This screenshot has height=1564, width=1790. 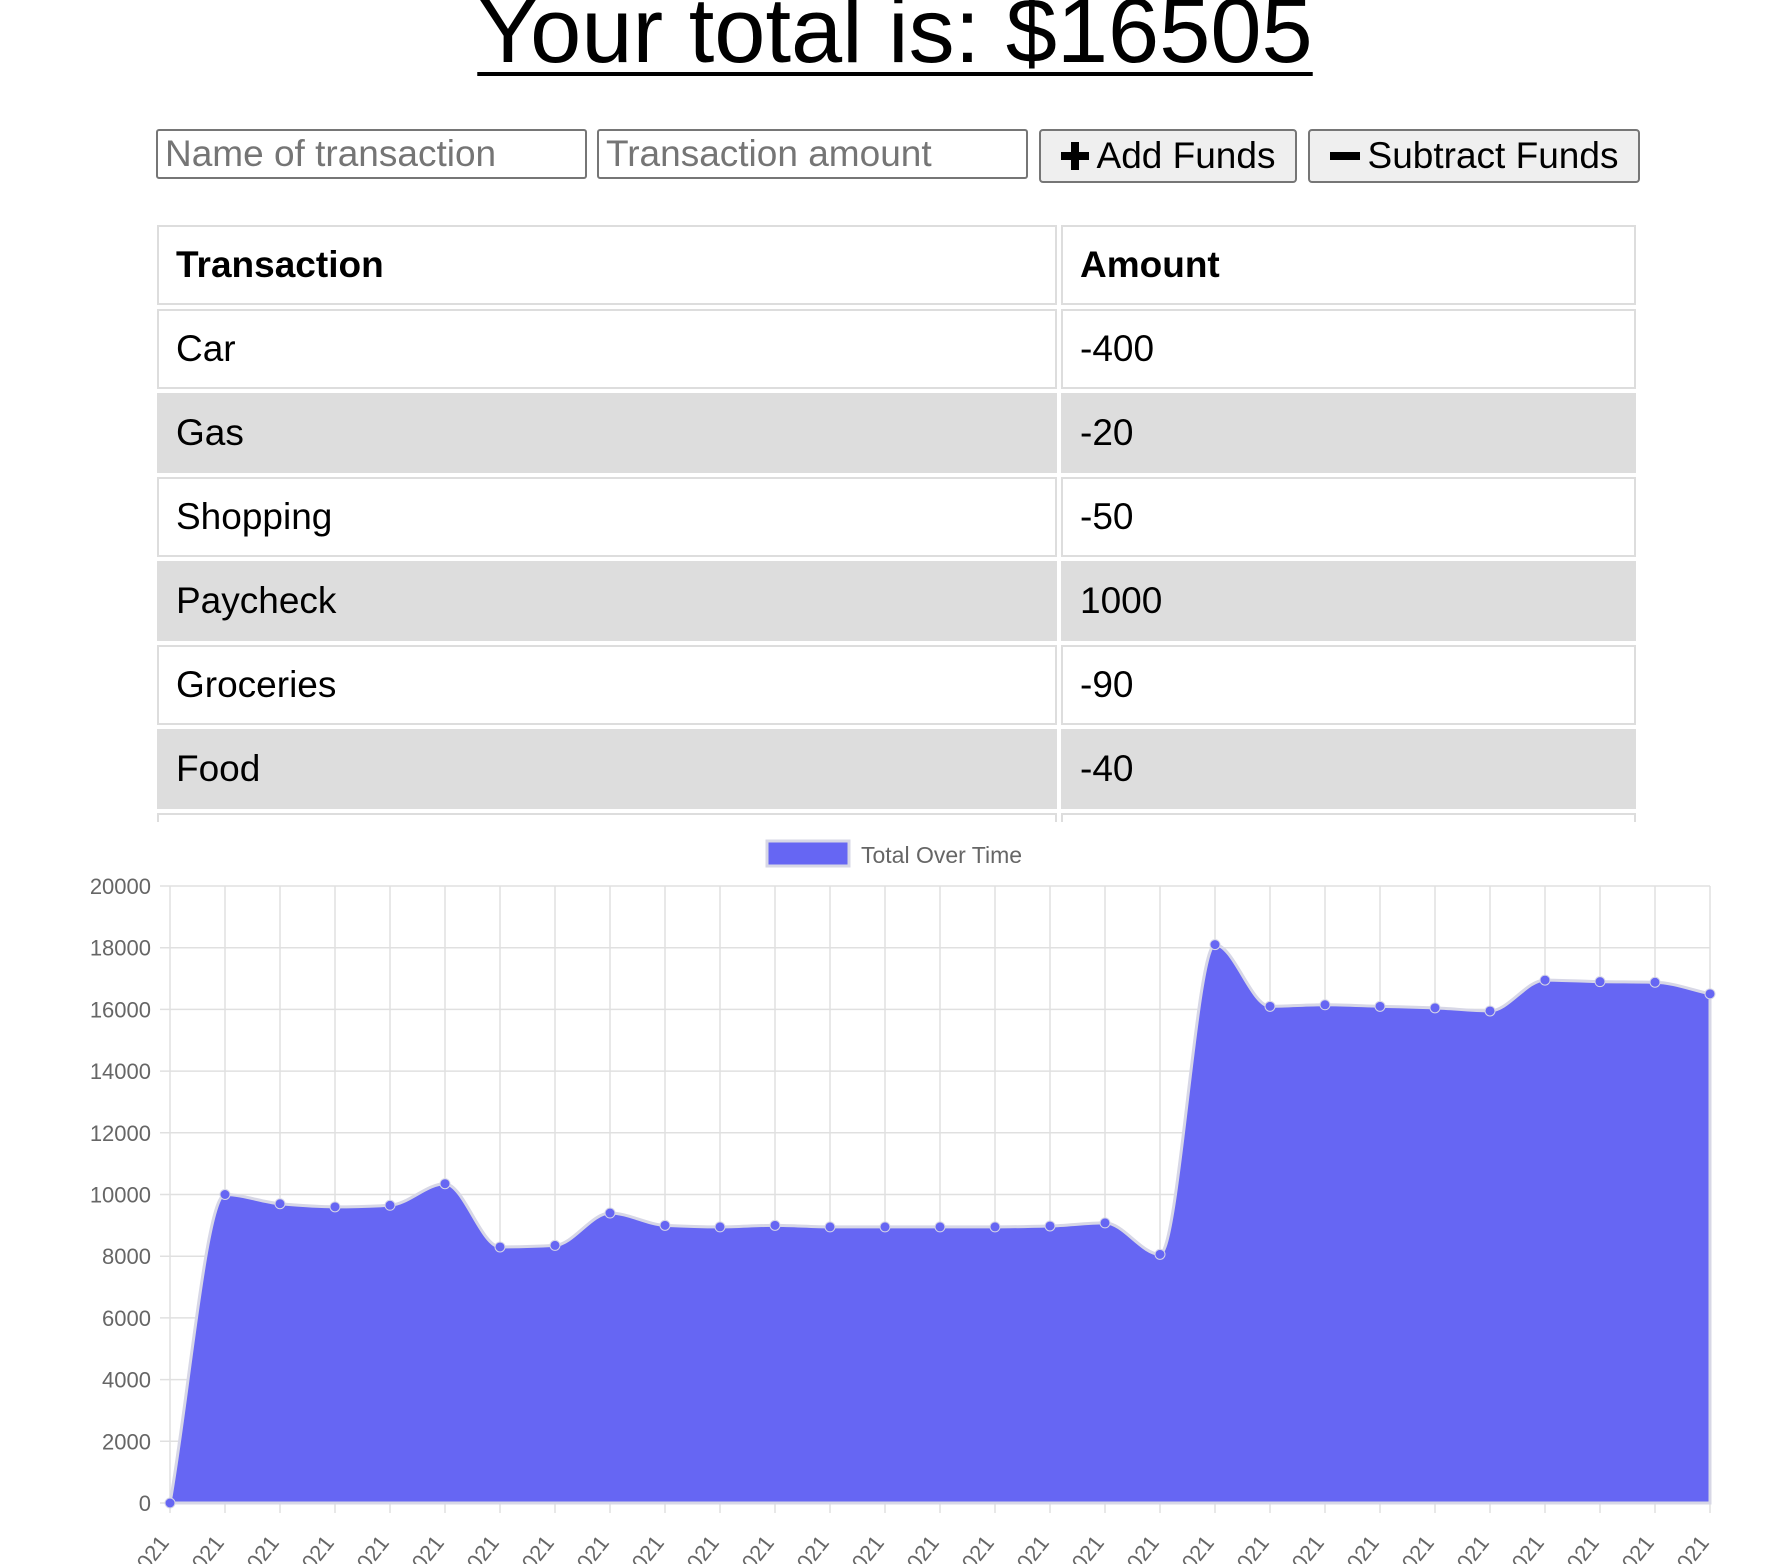 I want to click on row-amount, so click(x=1348, y=817).